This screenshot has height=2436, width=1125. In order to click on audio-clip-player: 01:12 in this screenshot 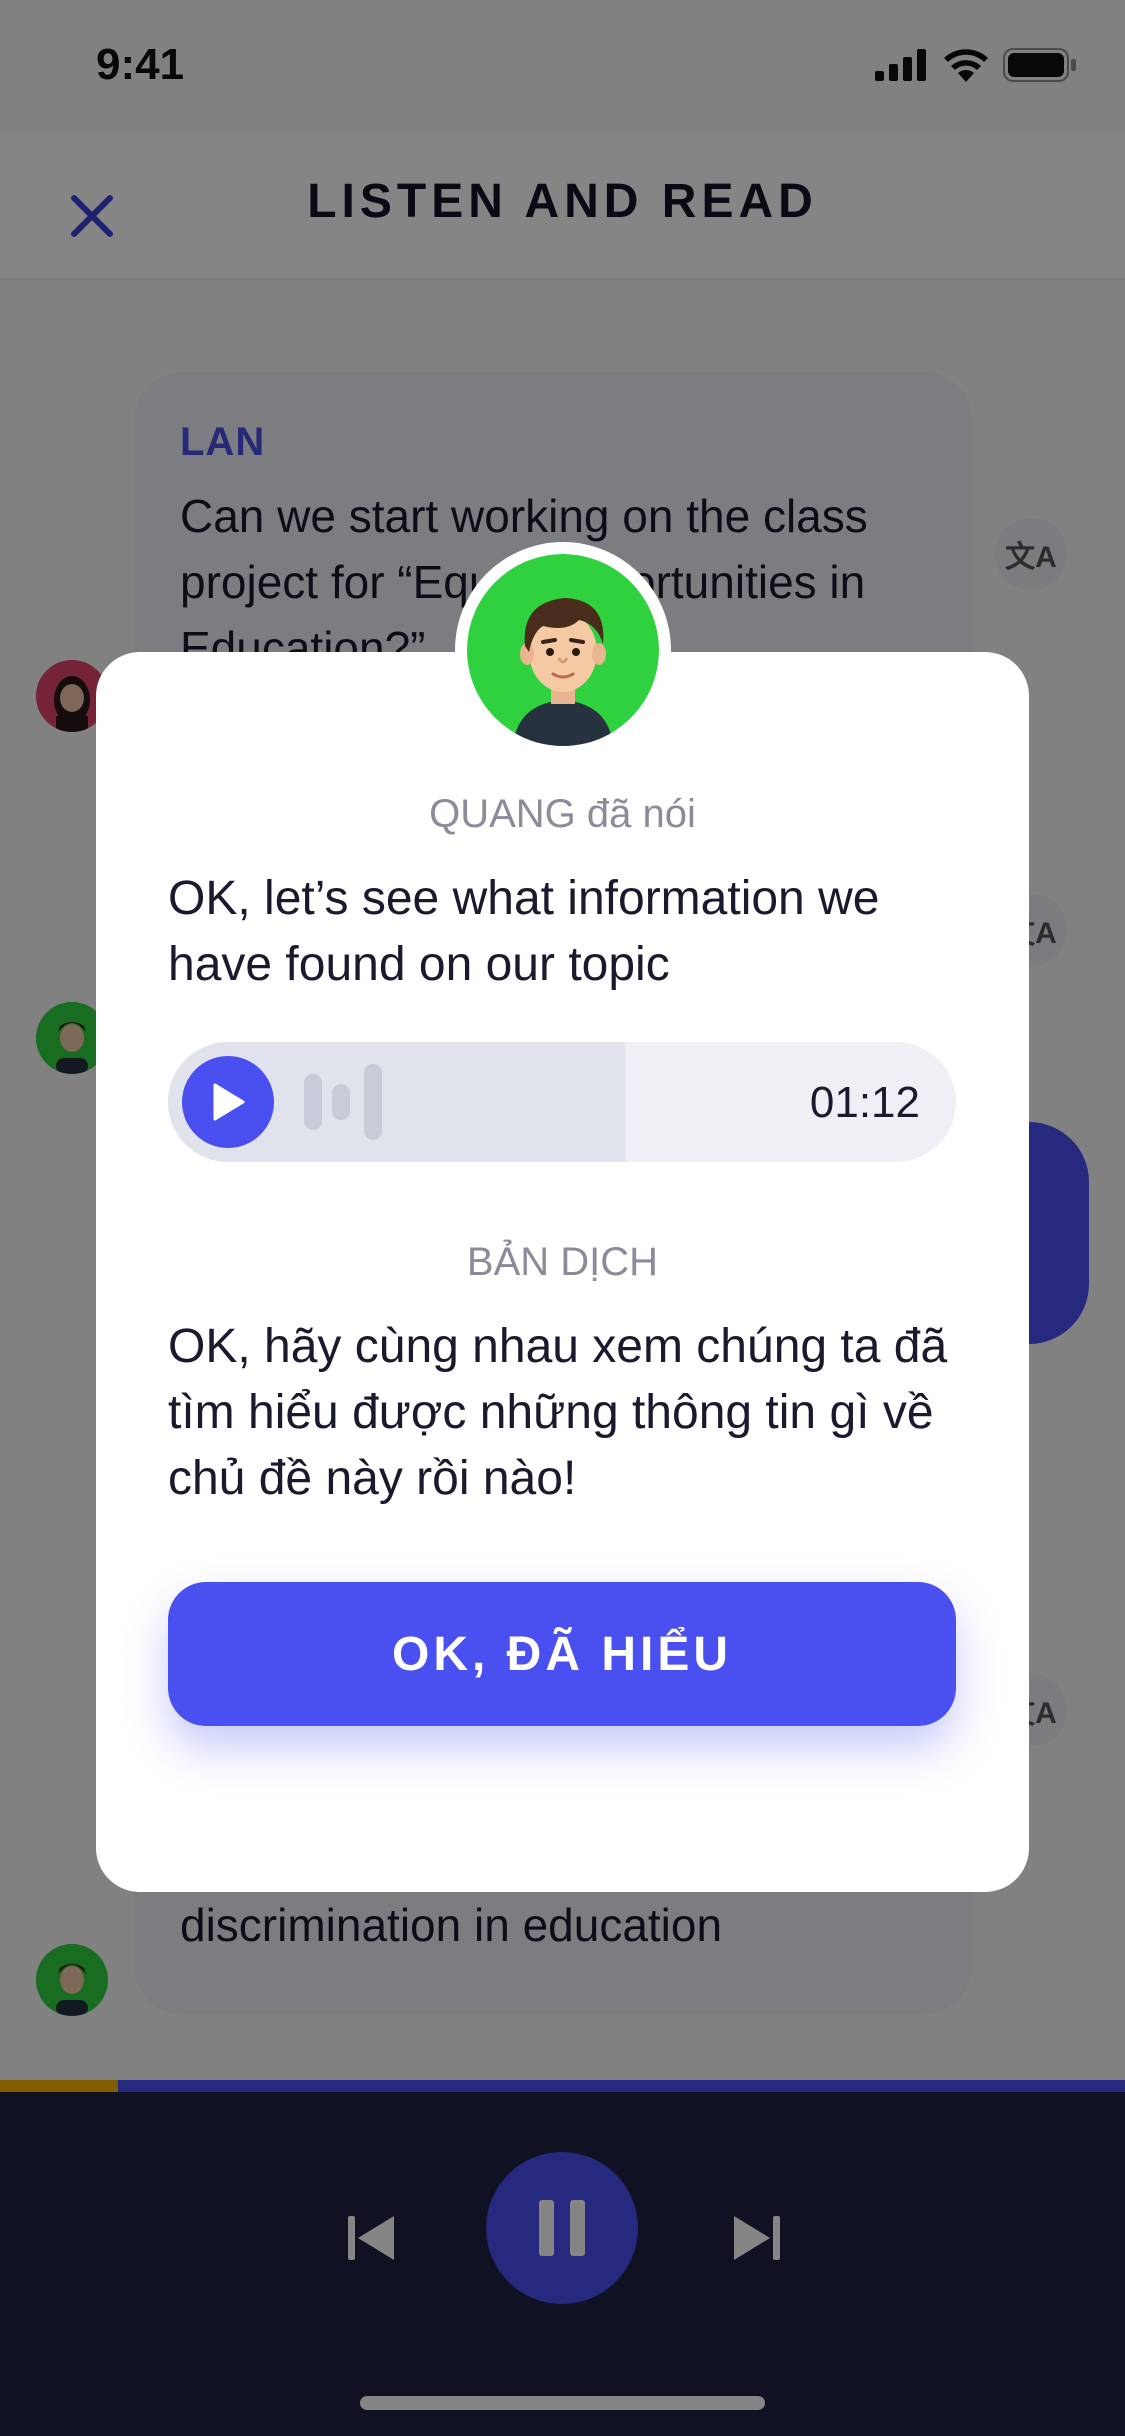, I will do `click(562, 1102)`.